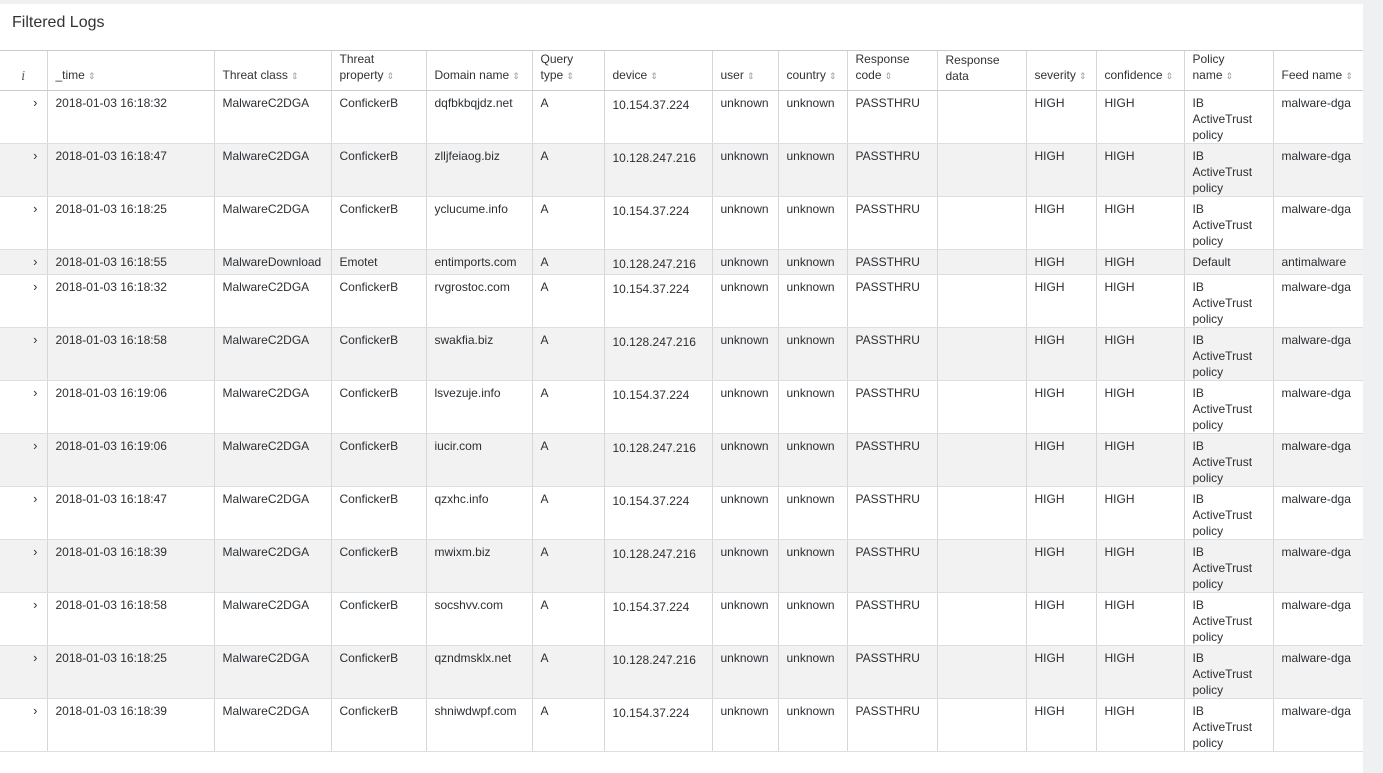 This screenshot has width=1383, height=773. What do you see at coordinates (361, 67) in the screenshot?
I see `header-label: Threat property` at bounding box center [361, 67].